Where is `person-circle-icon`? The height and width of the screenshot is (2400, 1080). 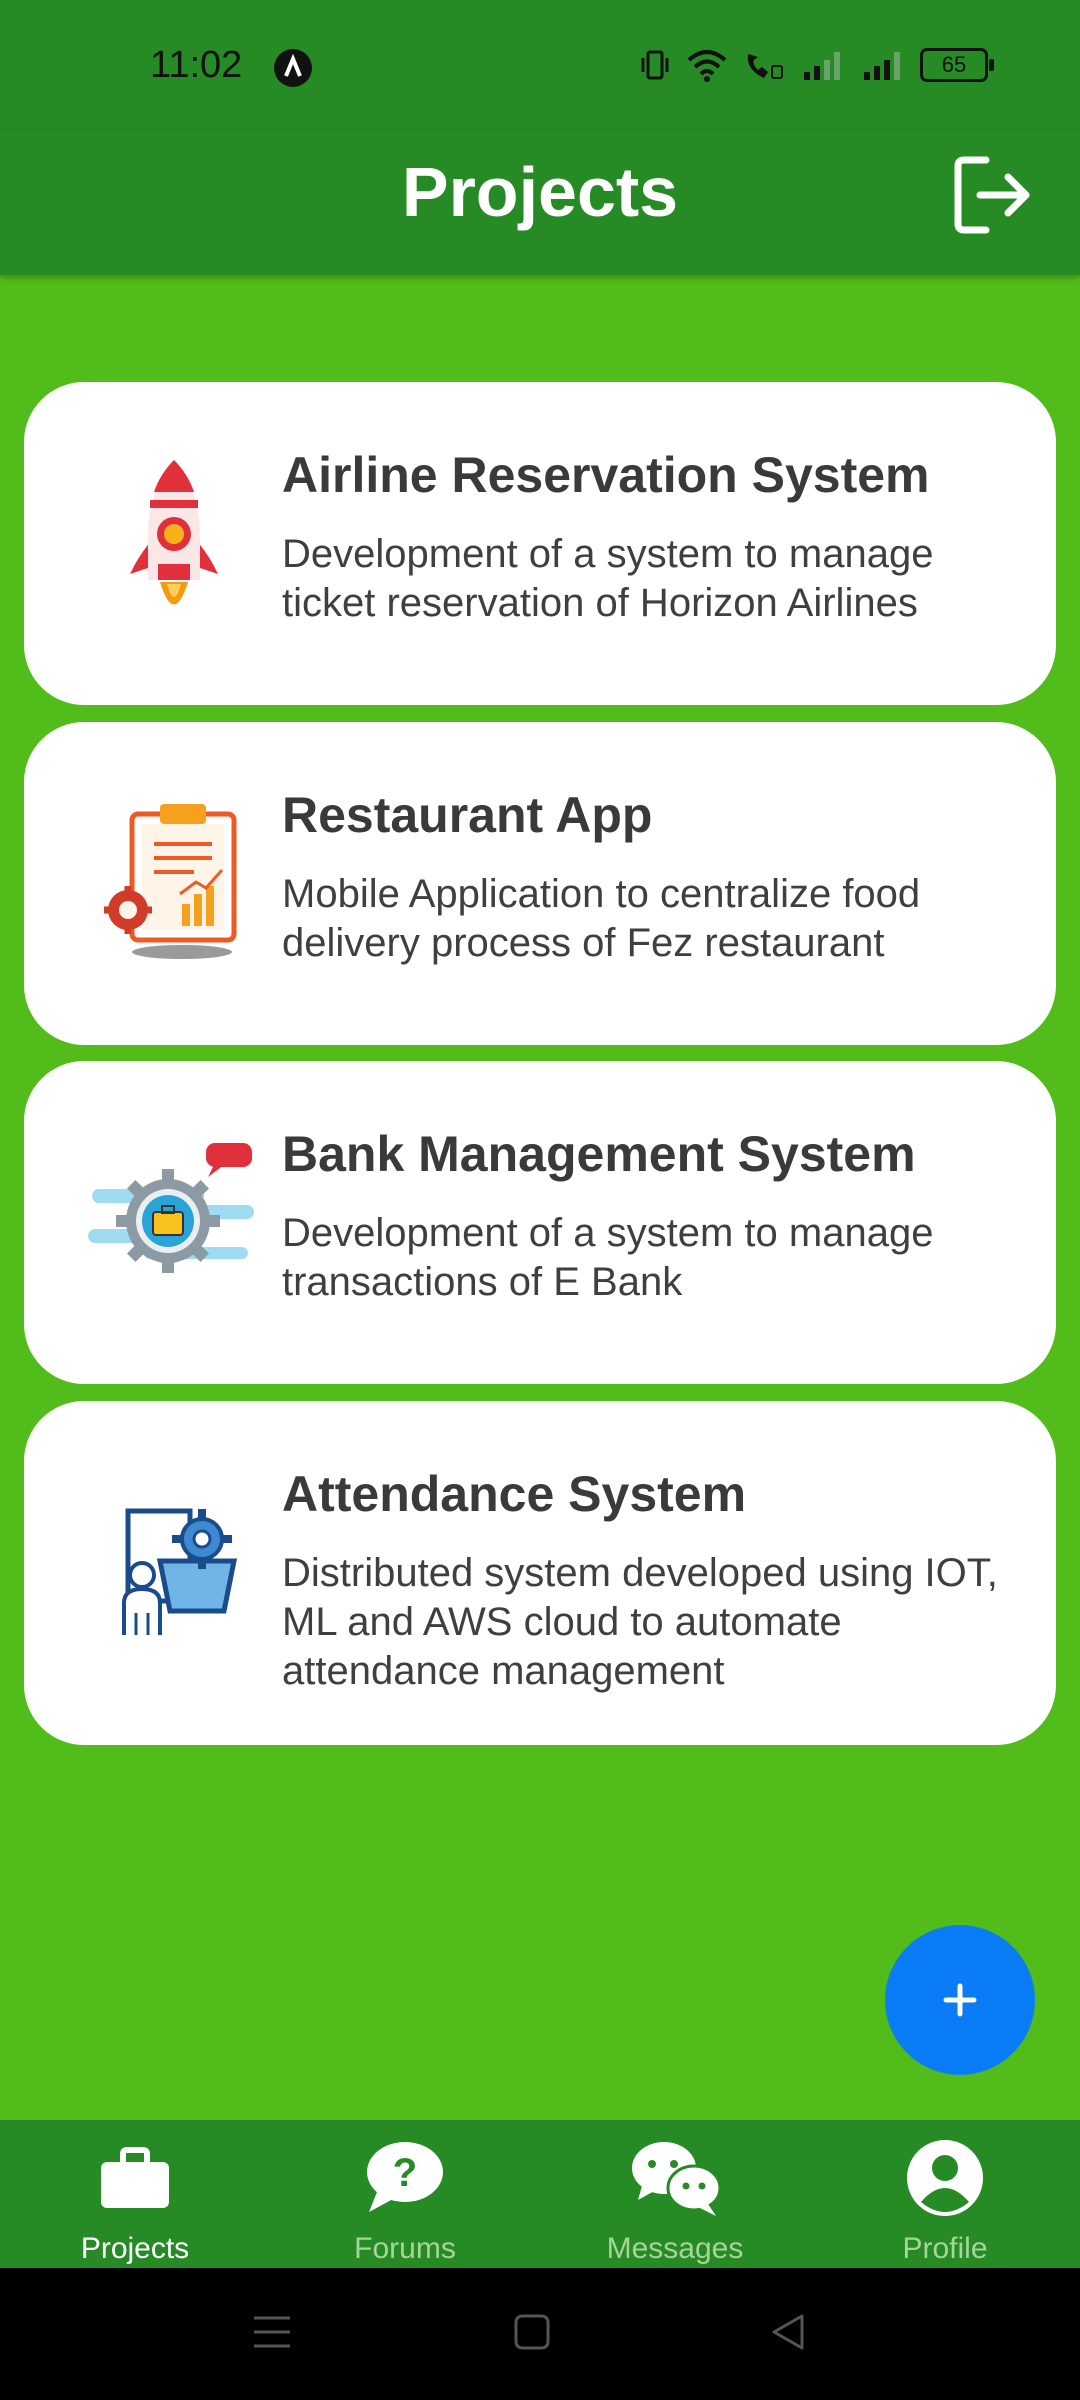
person-circle-icon is located at coordinates (945, 2178).